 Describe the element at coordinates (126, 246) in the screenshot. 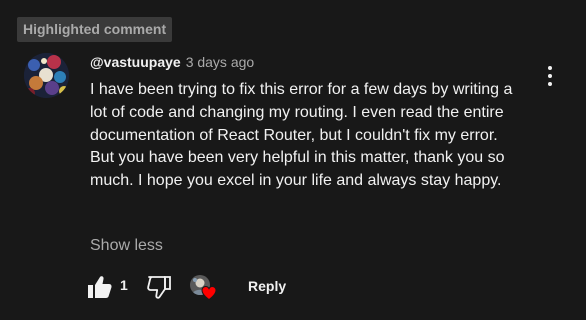

I see `show-less-button: Show less` at that location.